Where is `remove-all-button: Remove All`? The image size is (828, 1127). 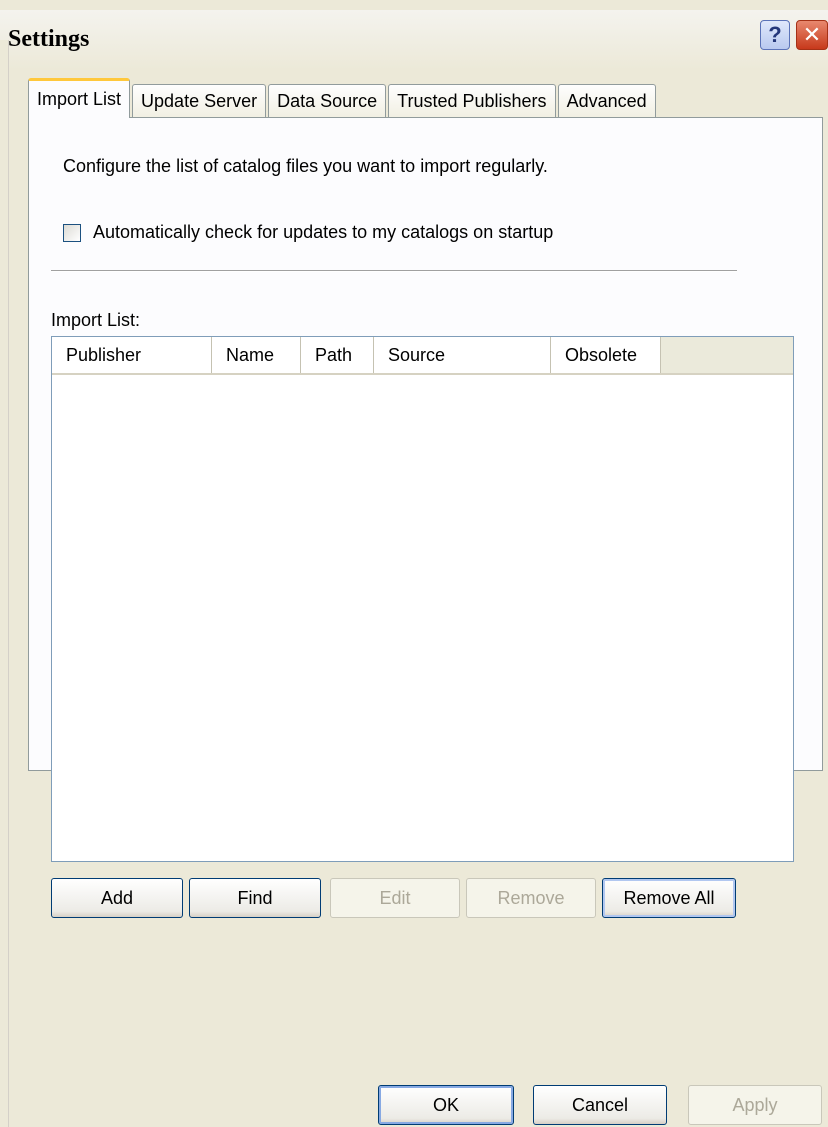
remove-all-button: Remove All is located at coordinates (669, 898).